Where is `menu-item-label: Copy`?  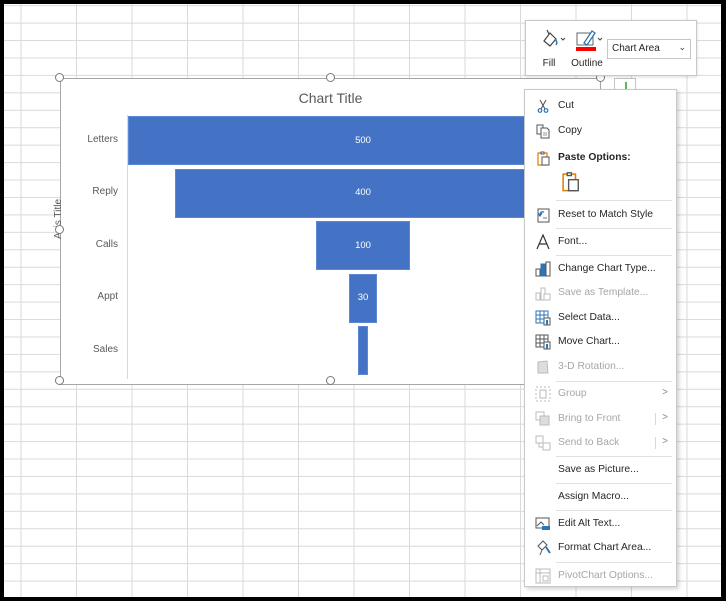
menu-item-label: Copy is located at coordinates (570, 130).